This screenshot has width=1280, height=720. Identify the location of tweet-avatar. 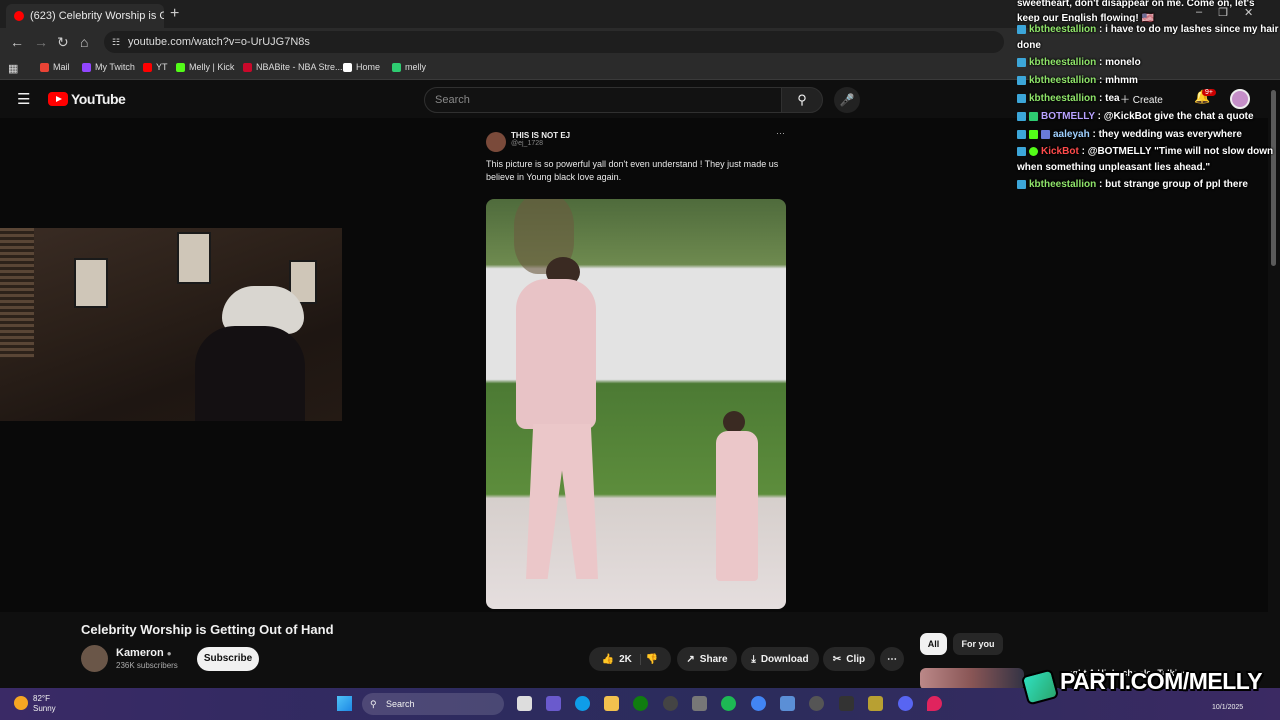
(496, 142).